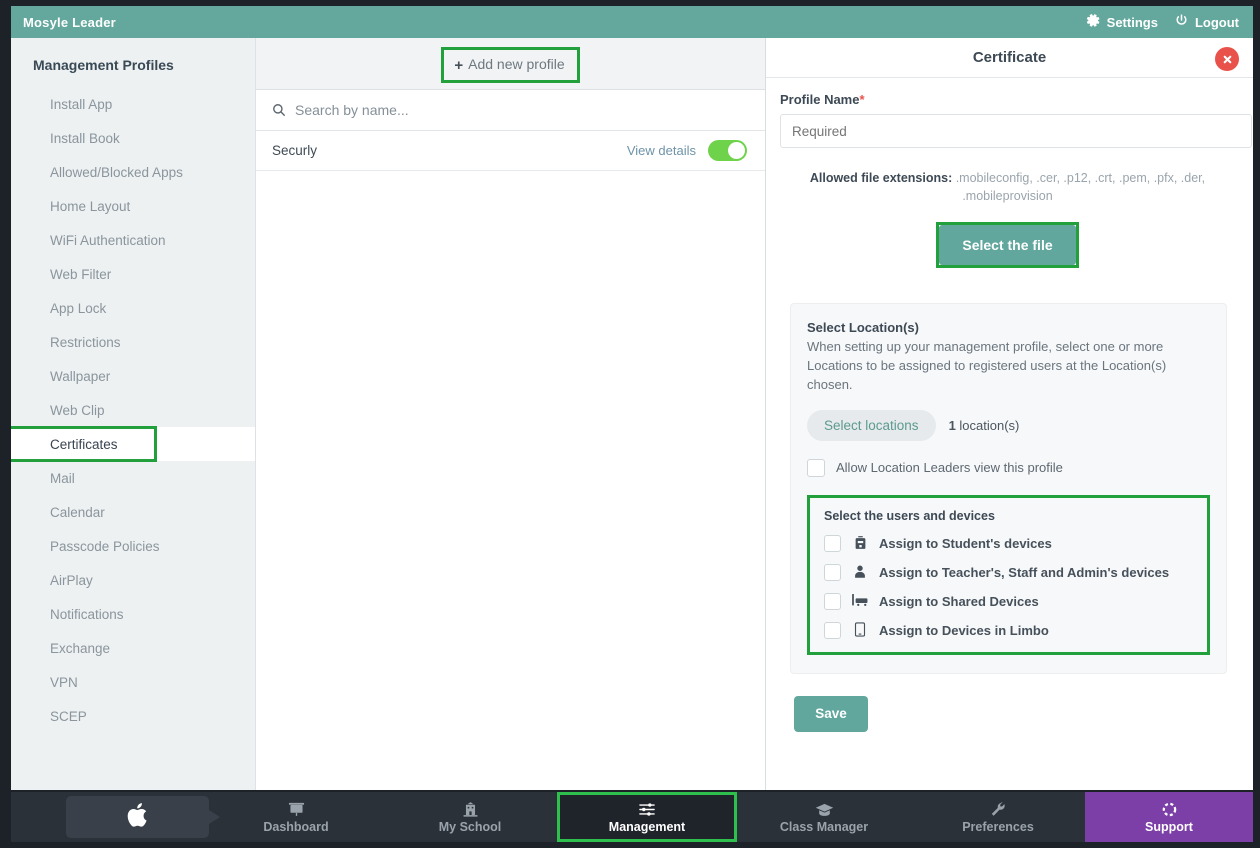 Image resolution: width=1260 pixels, height=848 pixels. Describe the element at coordinates (133, 206) in the screenshot. I see `sidebar-item-home-layout: Home Layout` at that location.